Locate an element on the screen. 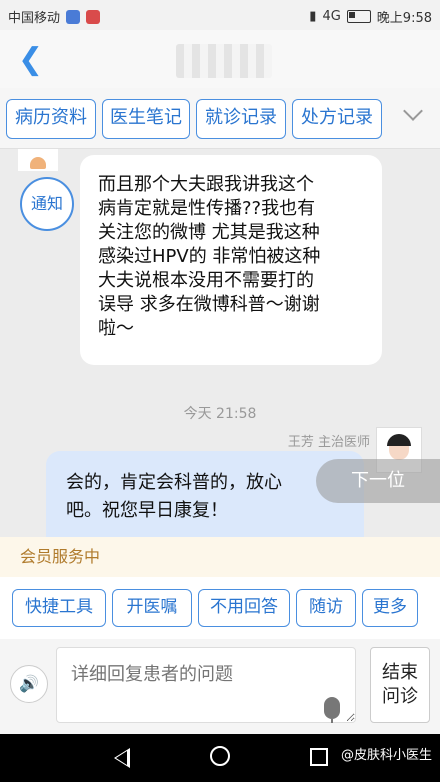 The image size is (440, 782). header: ❮ is located at coordinates (220, 59).